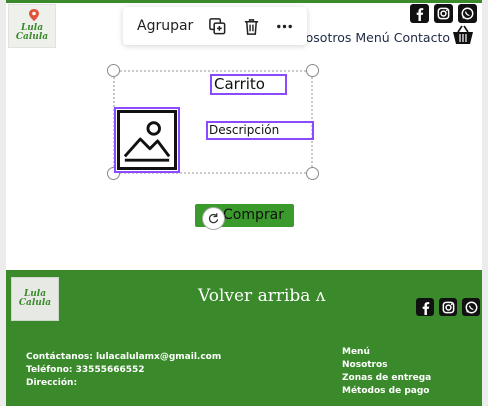 Image resolution: width=488 pixels, height=406 pixels. I want to click on header-logo: Lula Calula, so click(32, 26).